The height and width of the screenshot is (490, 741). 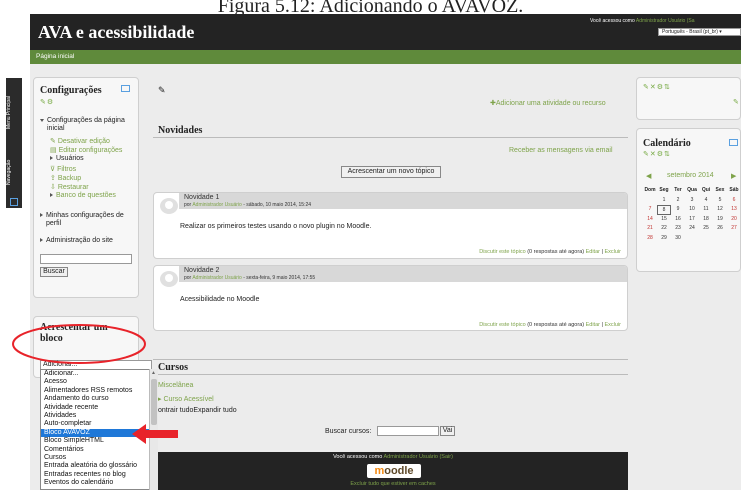 What do you see at coordinates (99, 483) in the screenshot?
I see `dropdown-option: Eventos do calendário` at bounding box center [99, 483].